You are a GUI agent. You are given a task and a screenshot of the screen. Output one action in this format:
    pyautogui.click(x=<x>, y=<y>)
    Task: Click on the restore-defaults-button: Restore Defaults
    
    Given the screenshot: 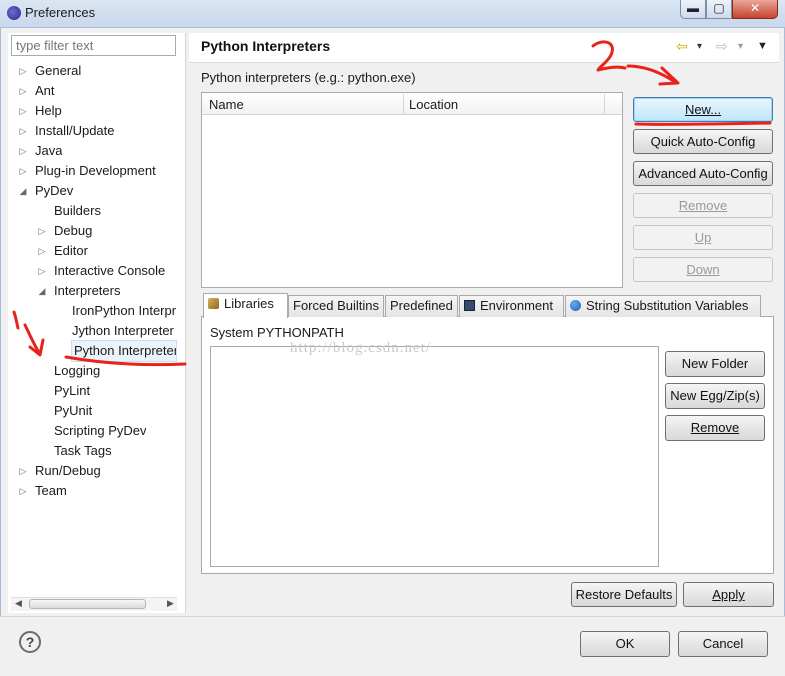 What is the action you would take?
    pyautogui.click(x=624, y=594)
    